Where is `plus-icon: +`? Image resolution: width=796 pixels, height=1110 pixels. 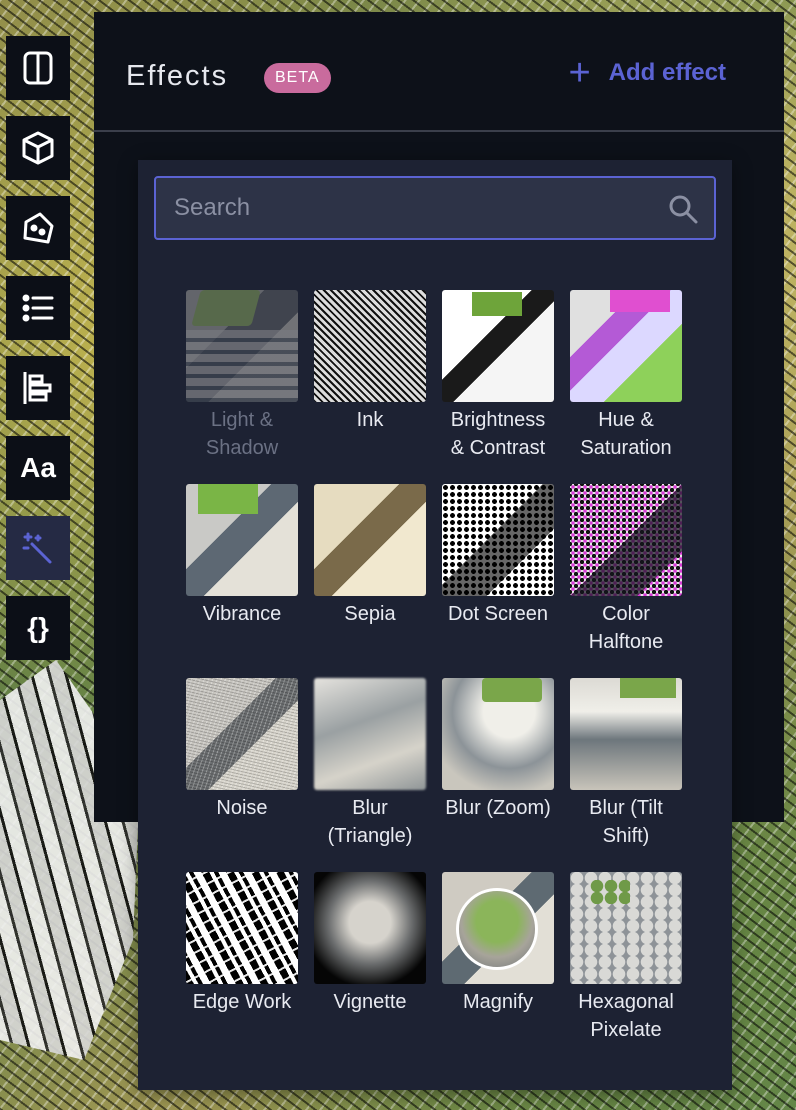 plus-icon: + is located at coordinates (579, 73).